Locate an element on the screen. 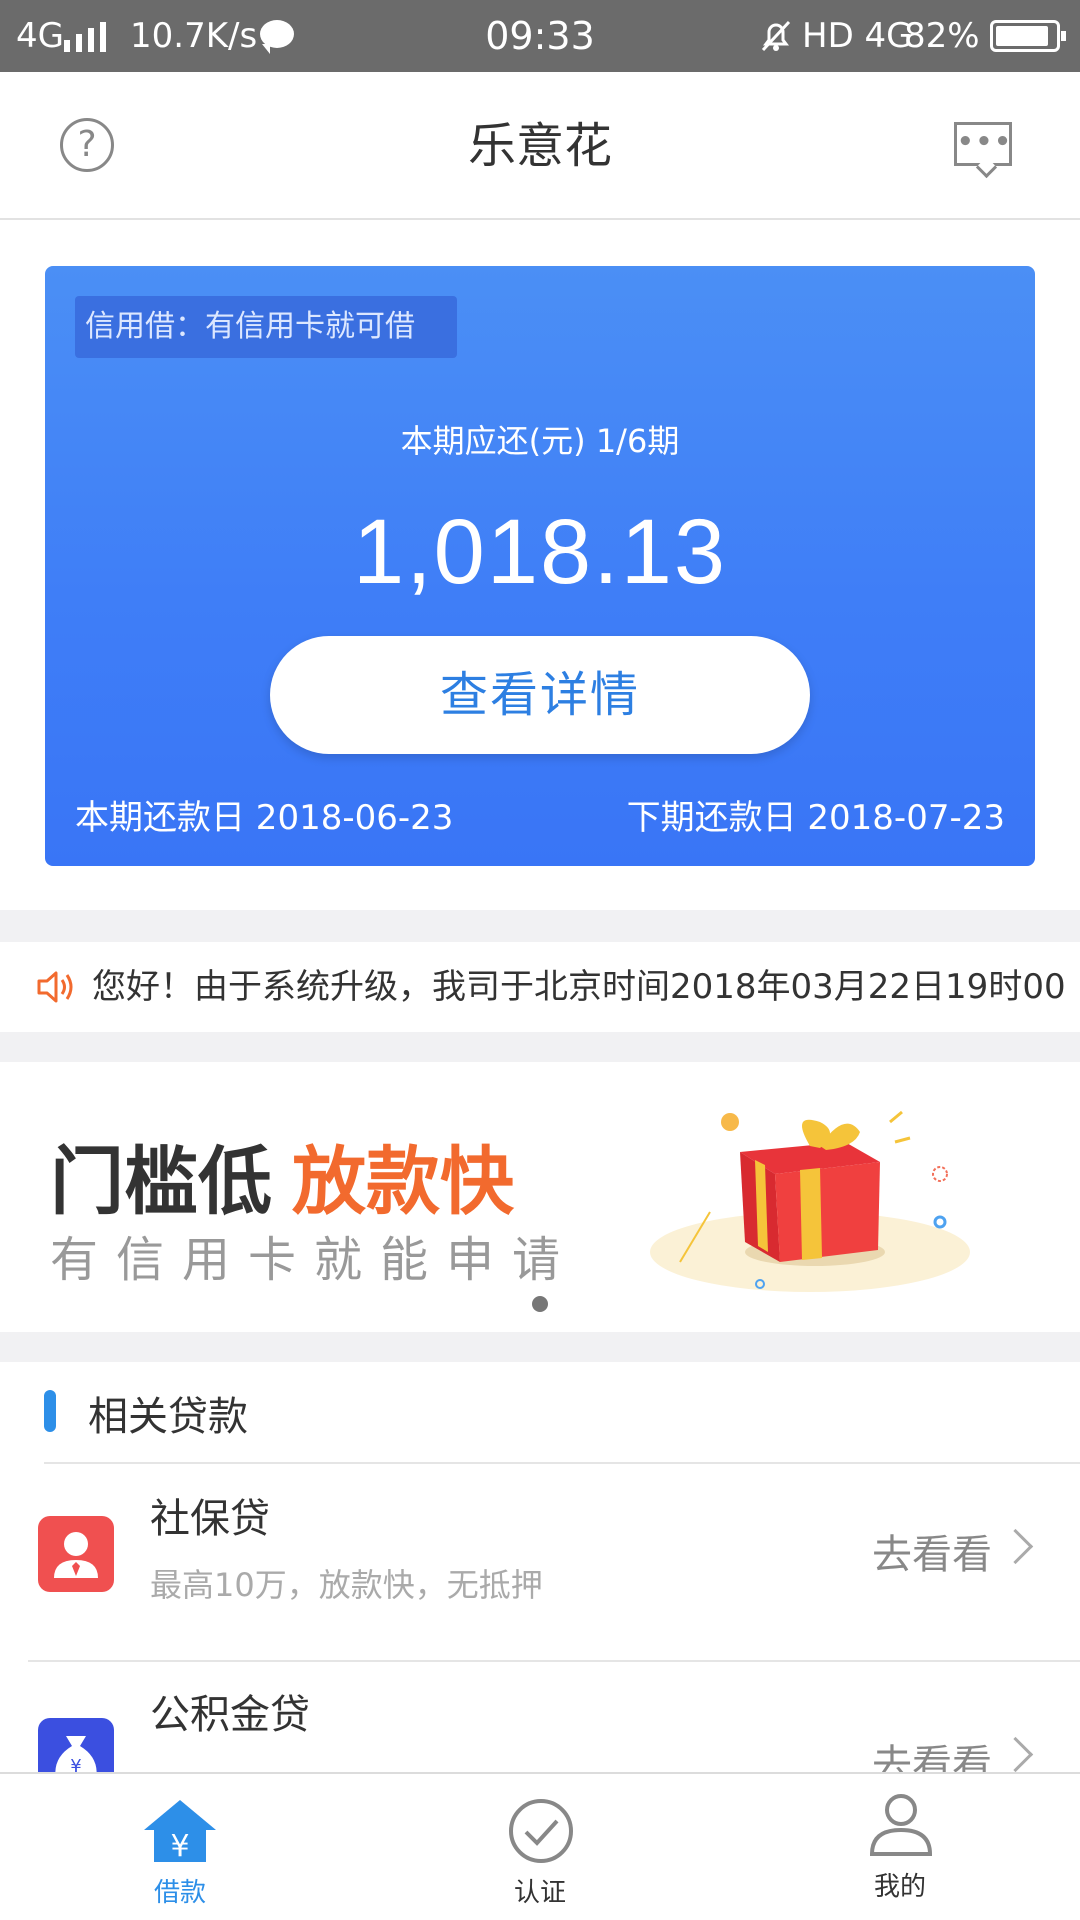 The image size is (1080, 1920). social-security-icon is located at coordinates (76, 1554).